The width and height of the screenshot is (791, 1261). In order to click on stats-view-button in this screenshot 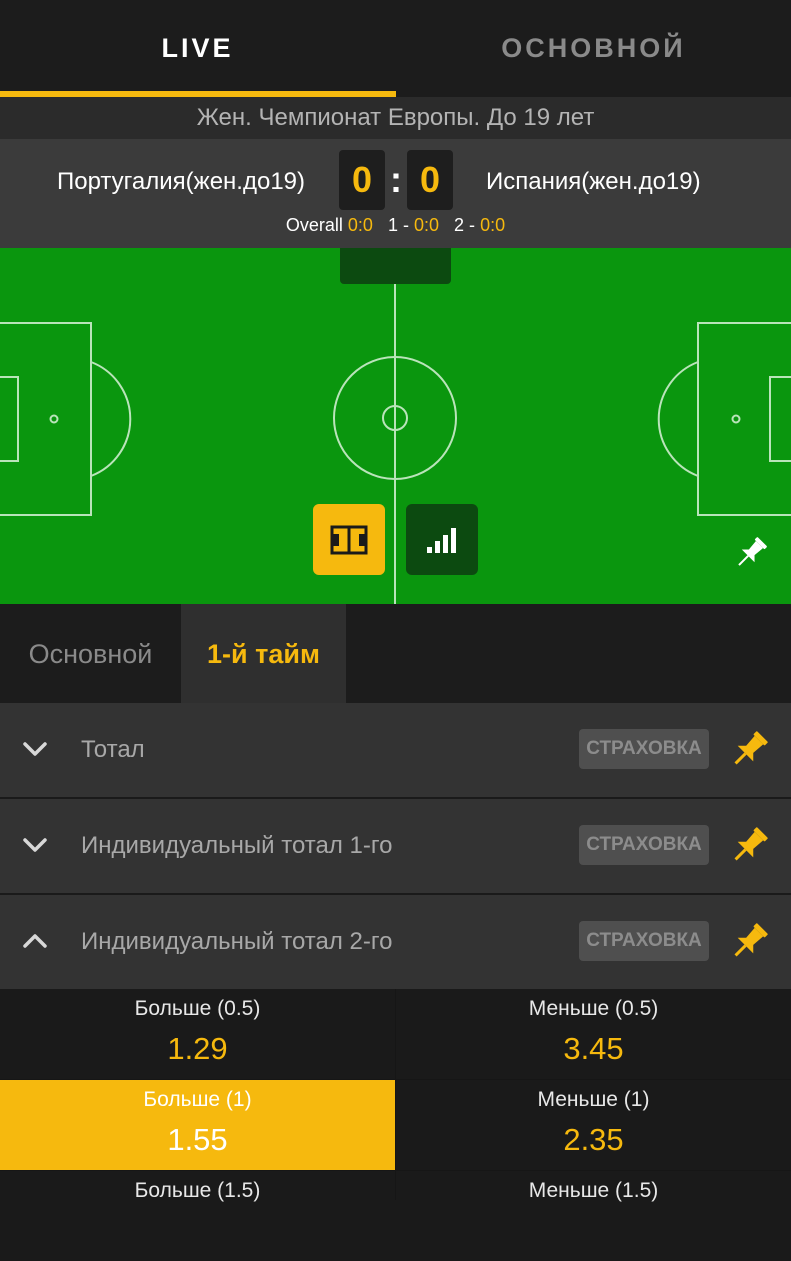, I will do `click(442, 539)`.